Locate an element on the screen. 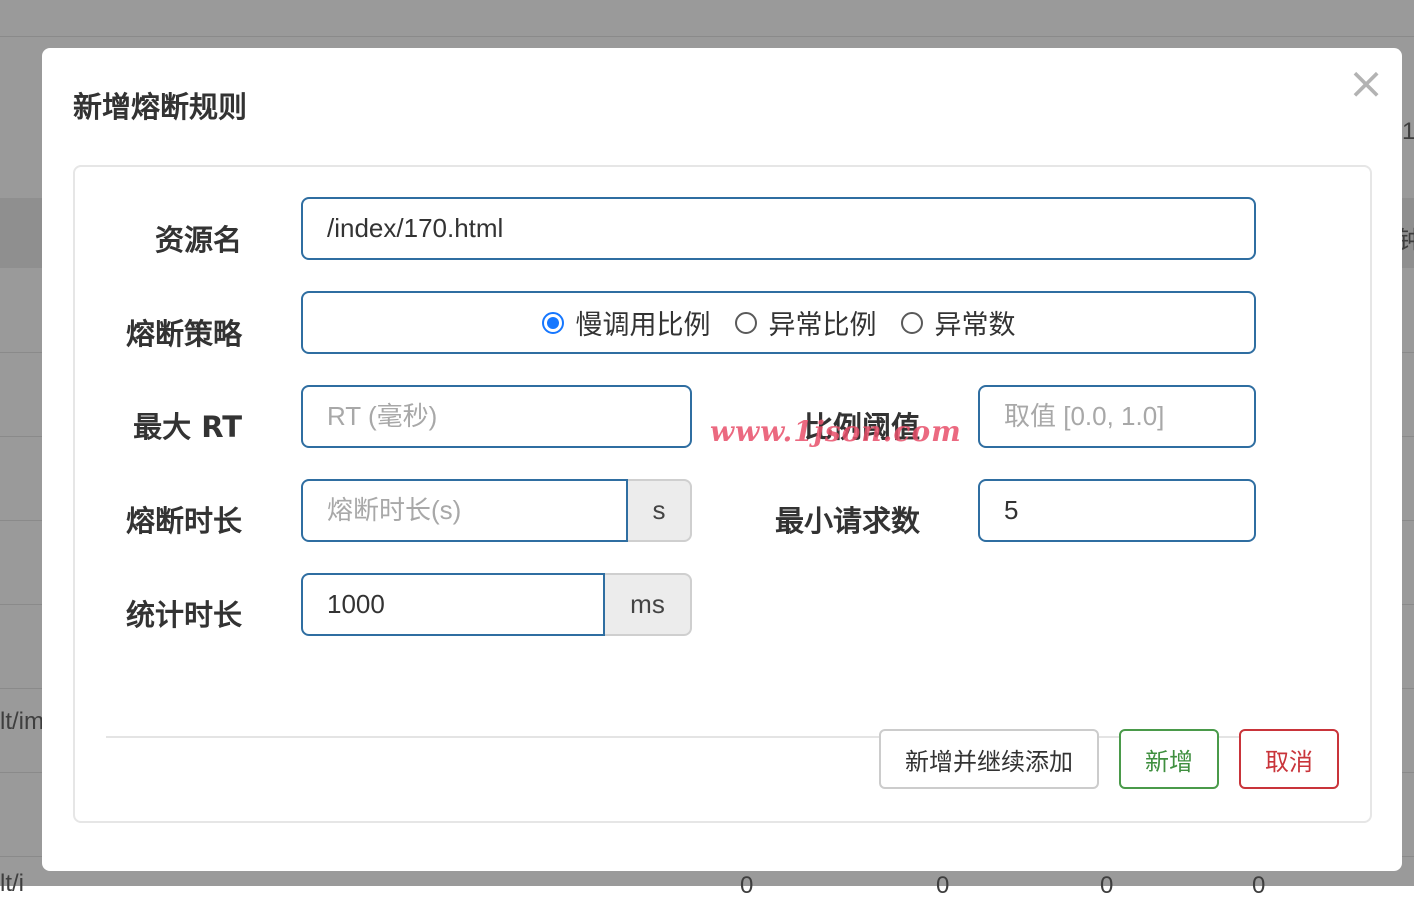 The image size is (1414, 900). max-rt-label: 最大 RT is located at coordinates (187, 427).